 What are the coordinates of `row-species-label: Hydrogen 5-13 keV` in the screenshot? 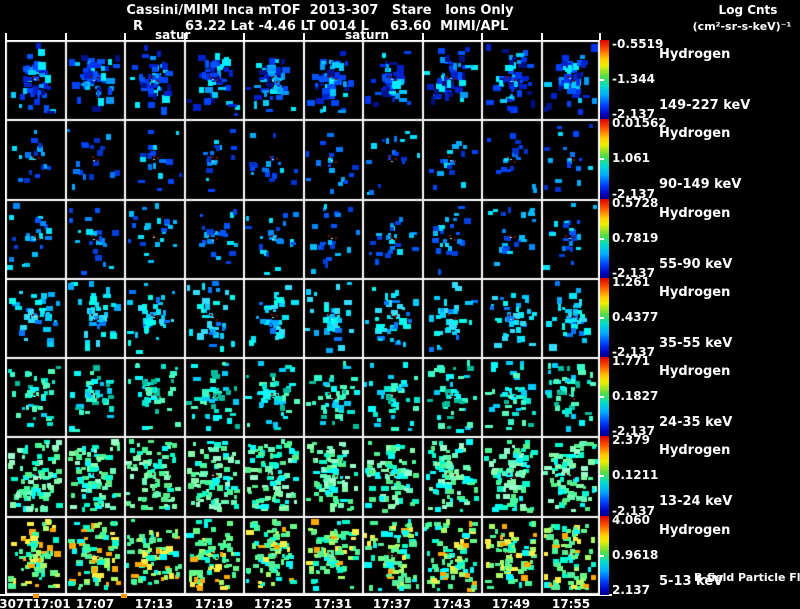 It's located at (726, 548).